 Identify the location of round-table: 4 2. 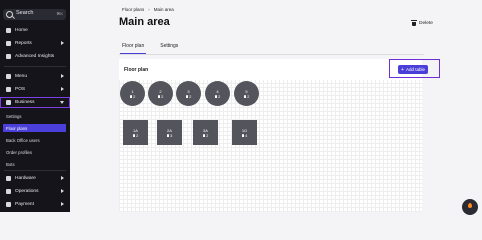
(217, 93).